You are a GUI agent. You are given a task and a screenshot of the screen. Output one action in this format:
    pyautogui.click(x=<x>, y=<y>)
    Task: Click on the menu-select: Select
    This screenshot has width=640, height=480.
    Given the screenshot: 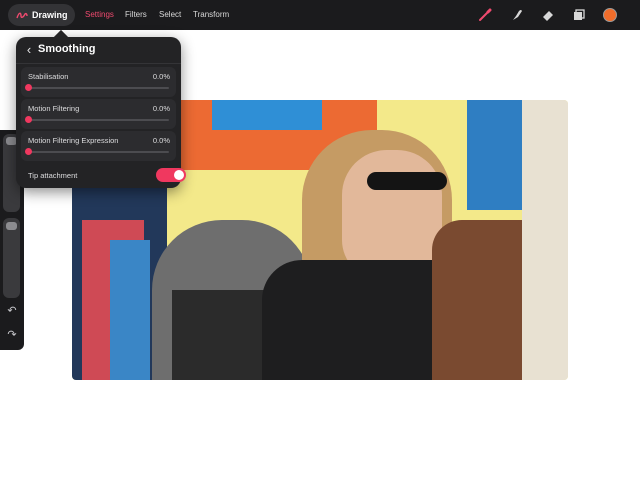 What is the action you would take?
    pyautogui.click(x=170, y=14)
    